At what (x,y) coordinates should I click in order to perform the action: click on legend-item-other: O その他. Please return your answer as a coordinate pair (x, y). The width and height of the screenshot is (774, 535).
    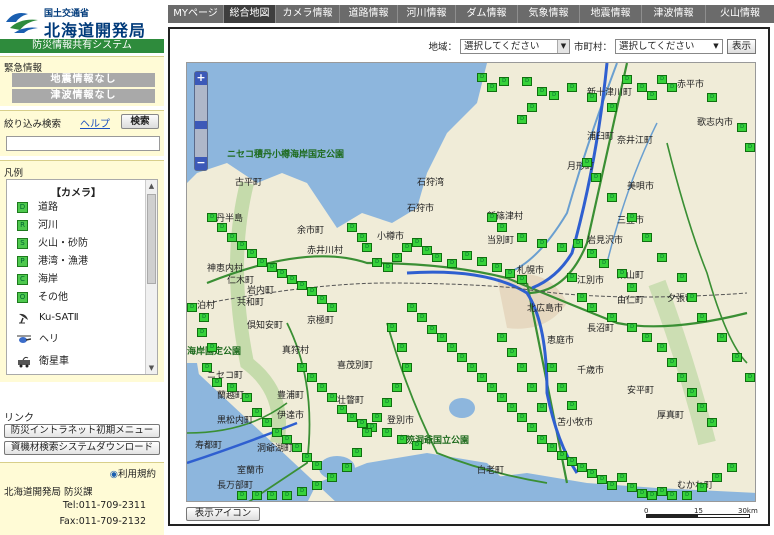
    Looking at the image, I should click on (42, 298).